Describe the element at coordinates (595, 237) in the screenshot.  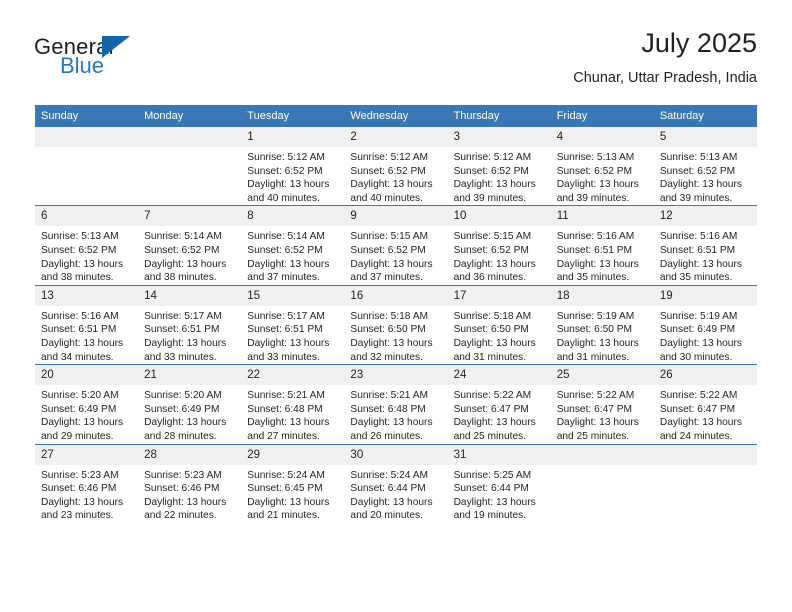
I see `sunrise-text: Sunrise: 5:16 AM` at that location.